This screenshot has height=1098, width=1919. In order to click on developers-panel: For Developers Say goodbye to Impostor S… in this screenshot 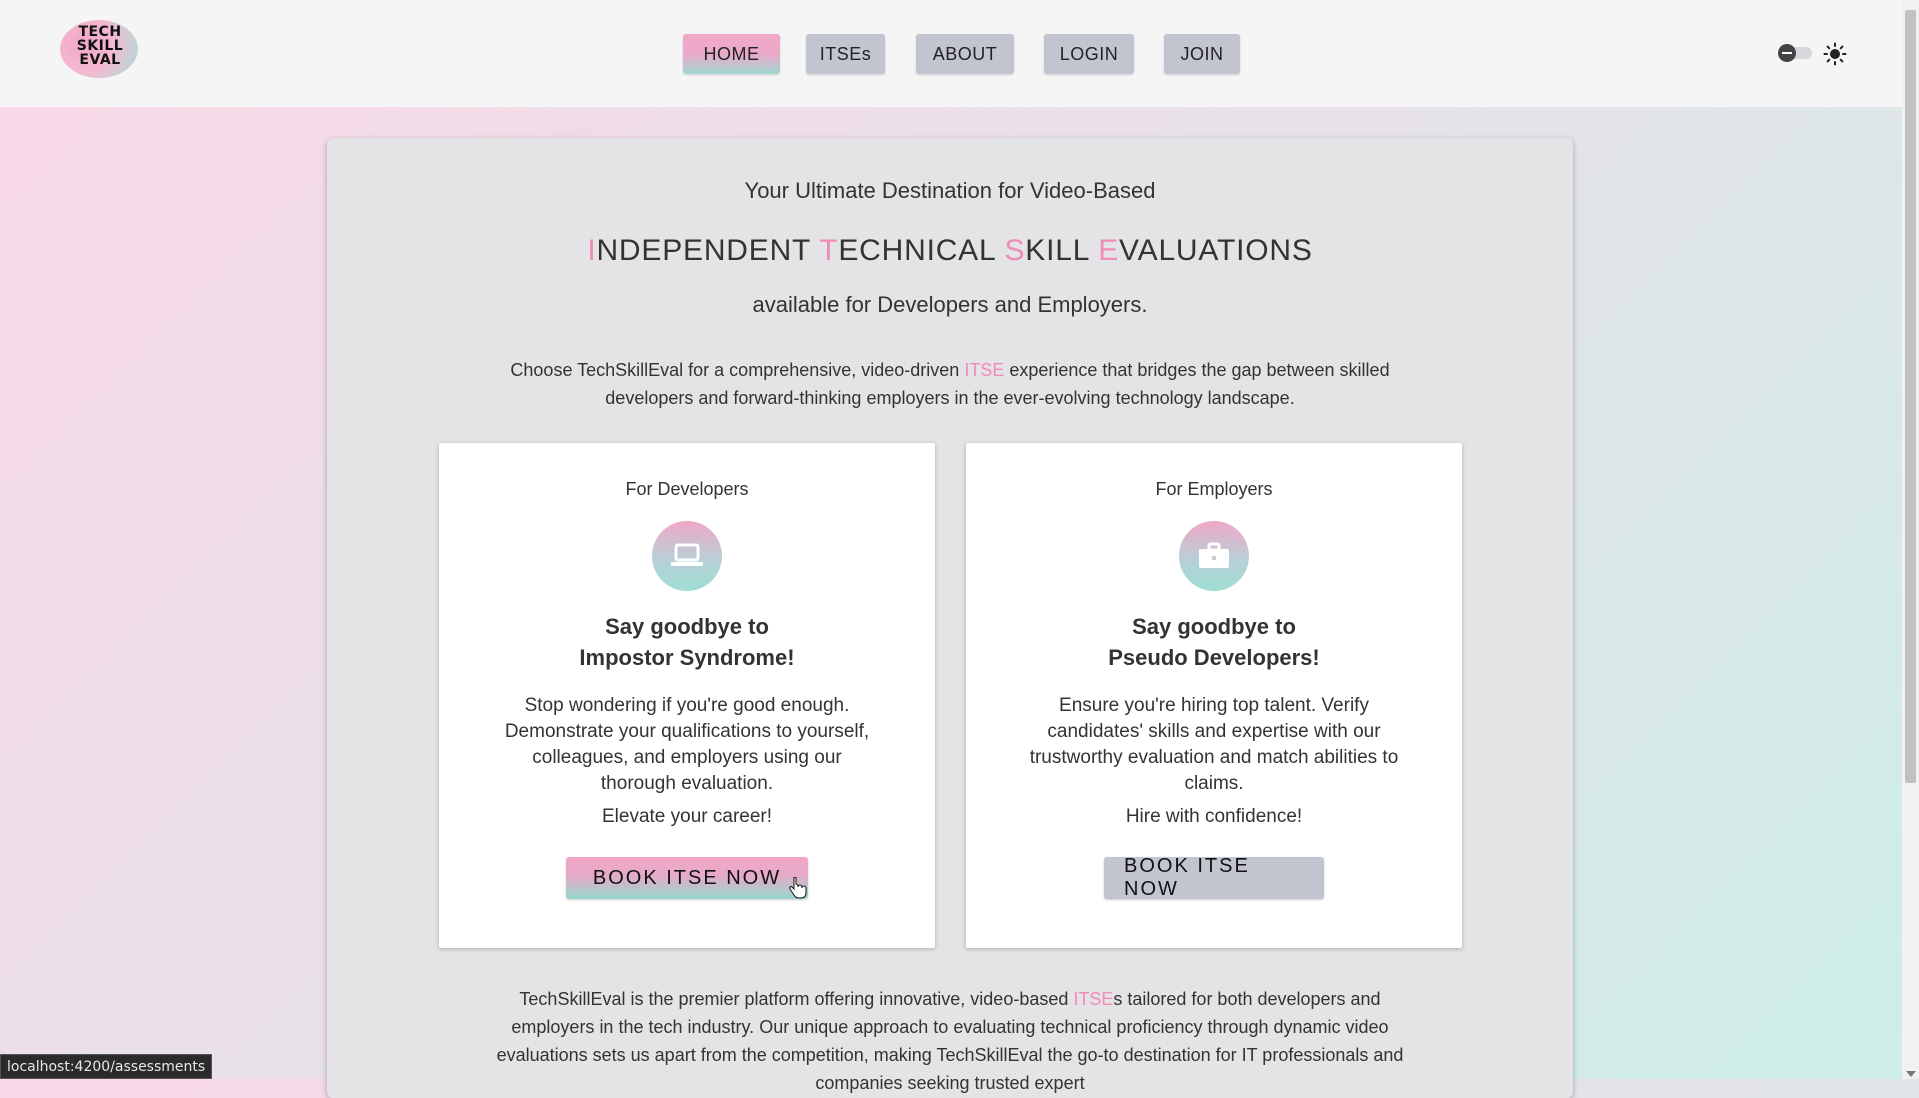, I will do `click(687, 695)`.